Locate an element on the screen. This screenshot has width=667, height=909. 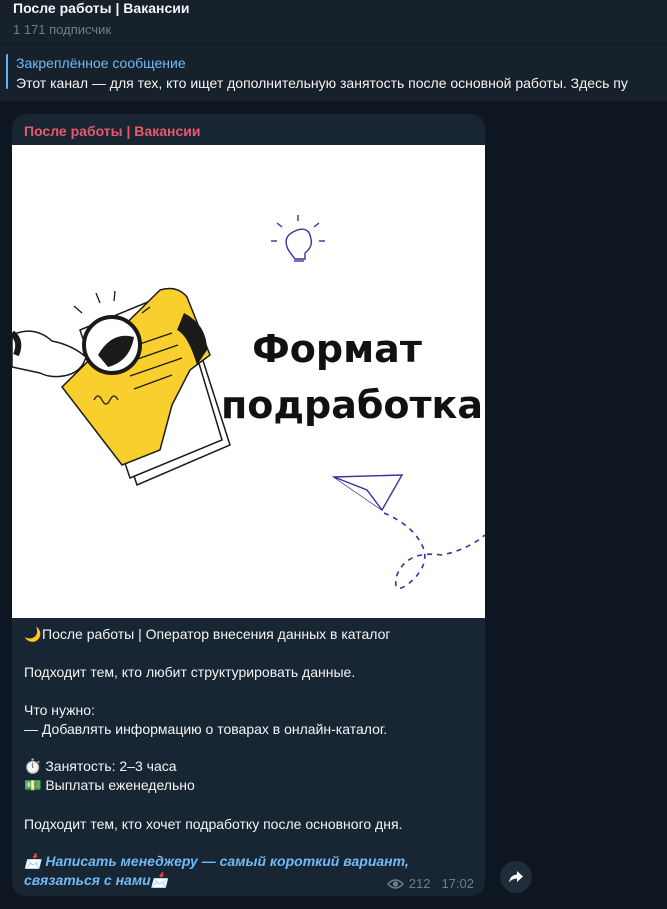
message-meta: 212 17:02 is located at coordinates (430, 883).